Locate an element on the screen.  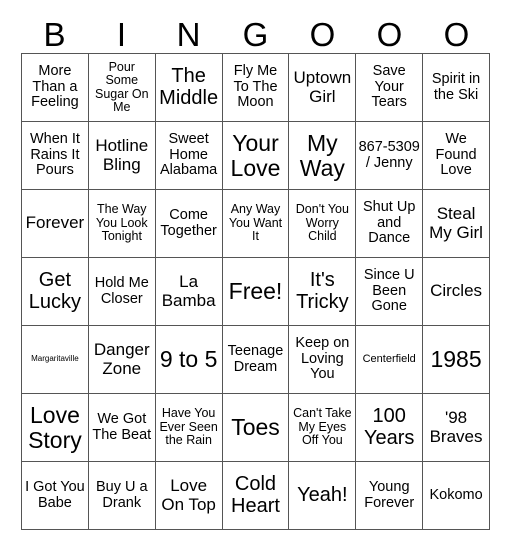
bingo-cell: Fly Me To The Moon is located at coordinates (256, 88).